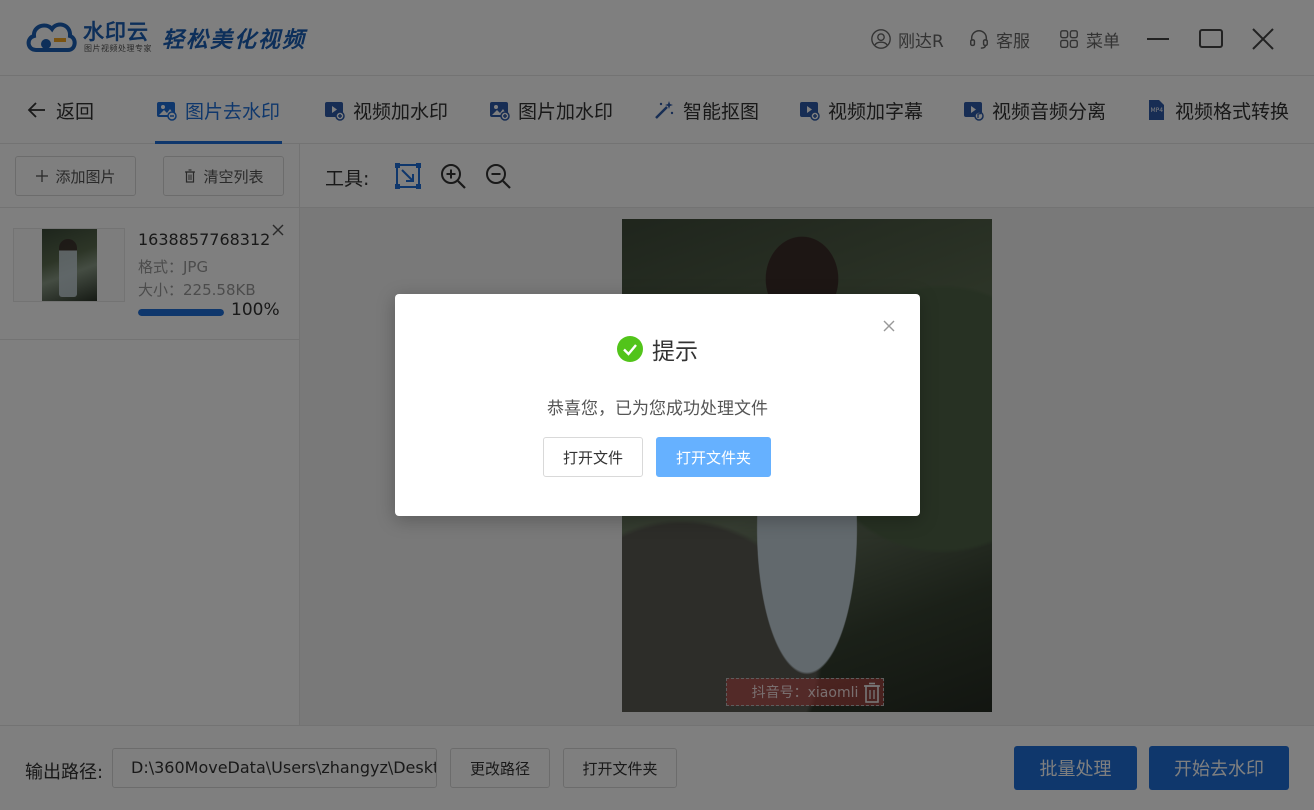  What do you see at coordinates (713, 457) in the screenshot?
I see `open-folder-button: 打开文件夹` at bounding box center [713, 457].